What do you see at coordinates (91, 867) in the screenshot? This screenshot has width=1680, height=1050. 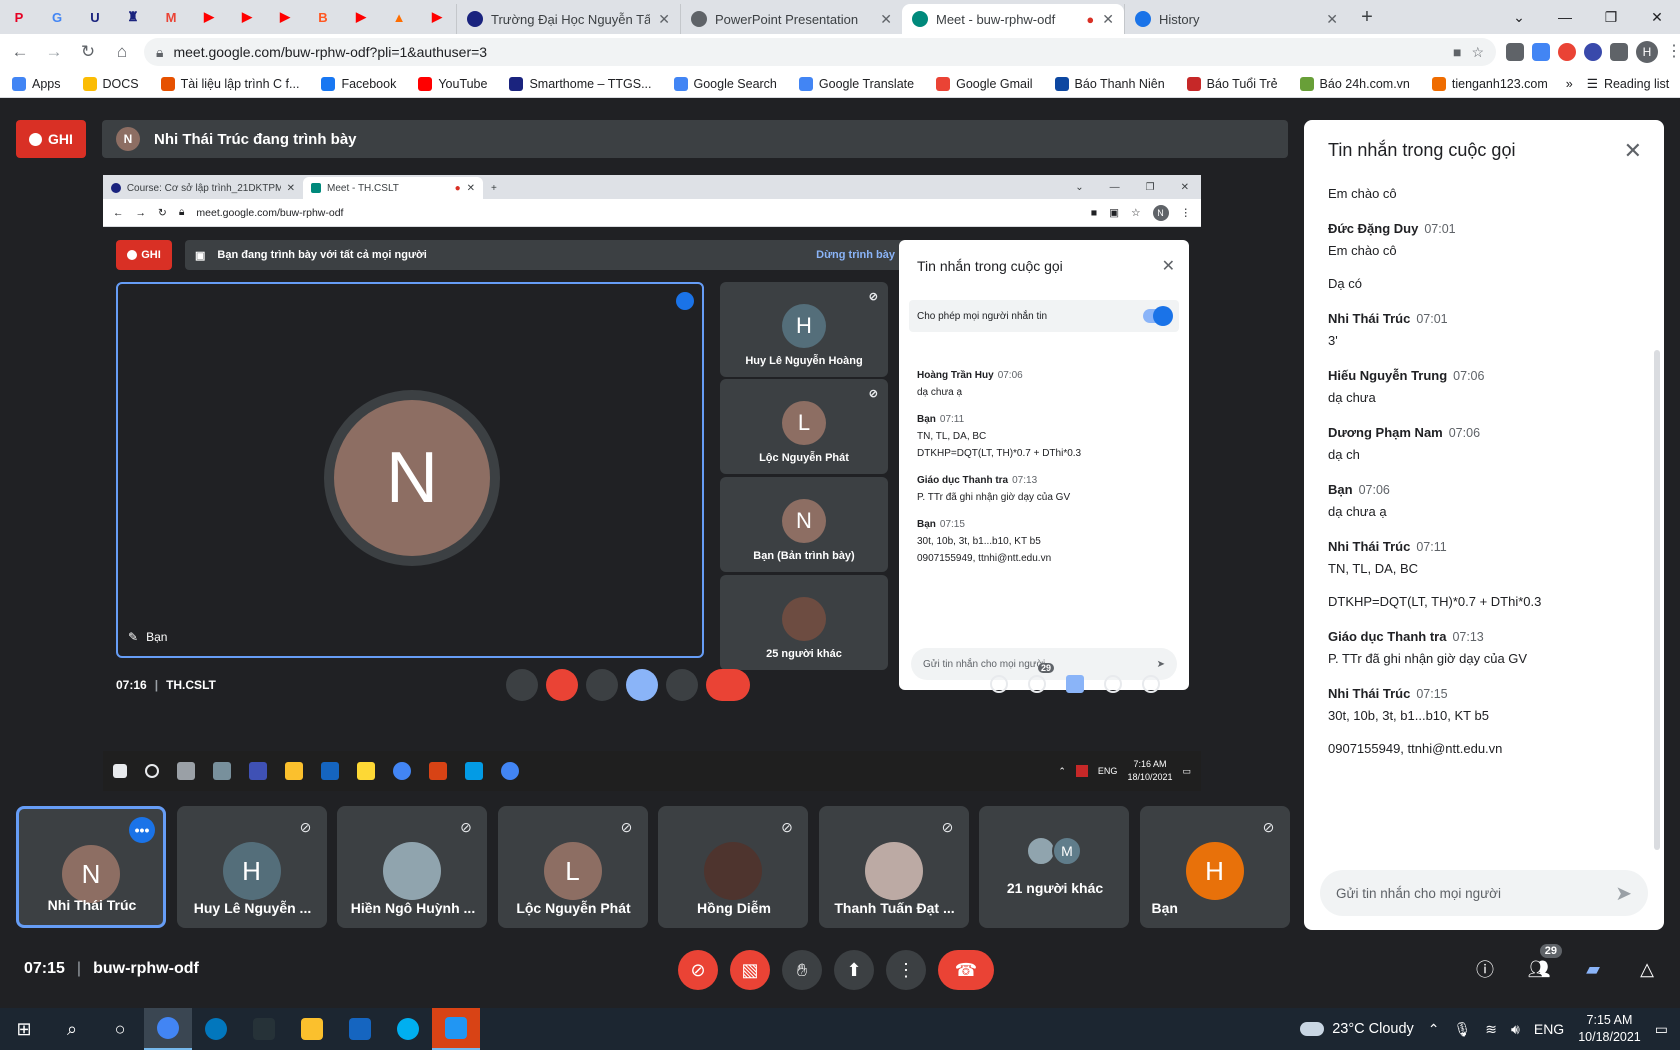 I see `participant-tile: ••• N Nhi Thái Trúc` at bounding box center [91, 867].